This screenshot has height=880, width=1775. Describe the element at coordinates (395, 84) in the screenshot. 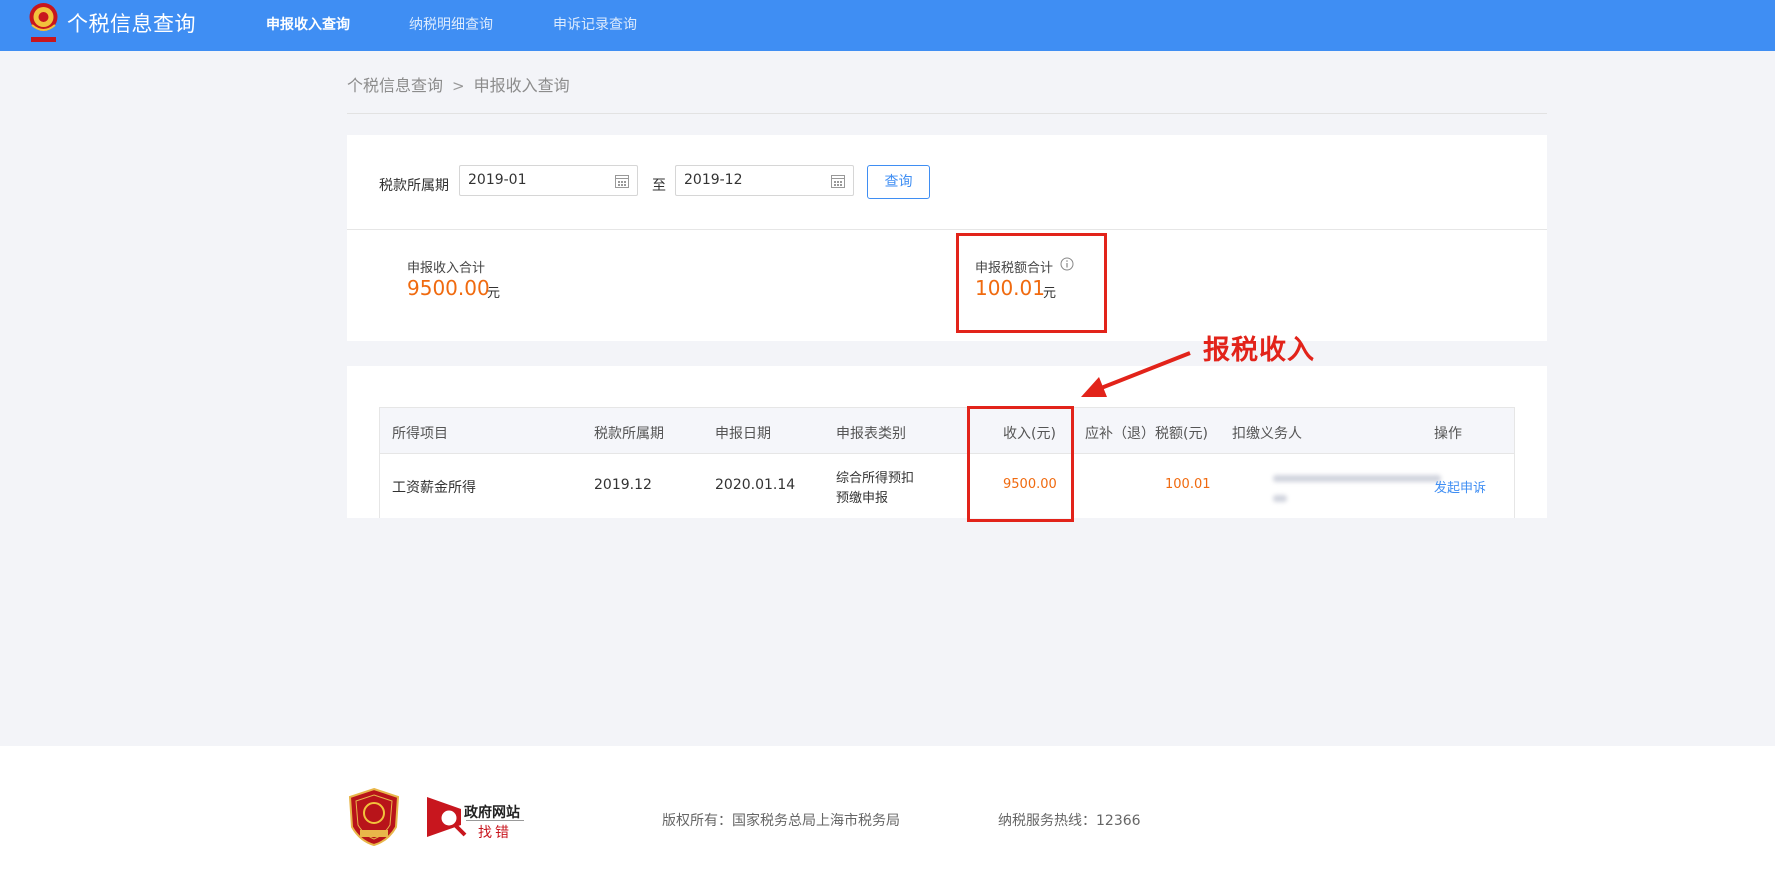

I see `breadcrumb-root: 个税信息查询` at that location.